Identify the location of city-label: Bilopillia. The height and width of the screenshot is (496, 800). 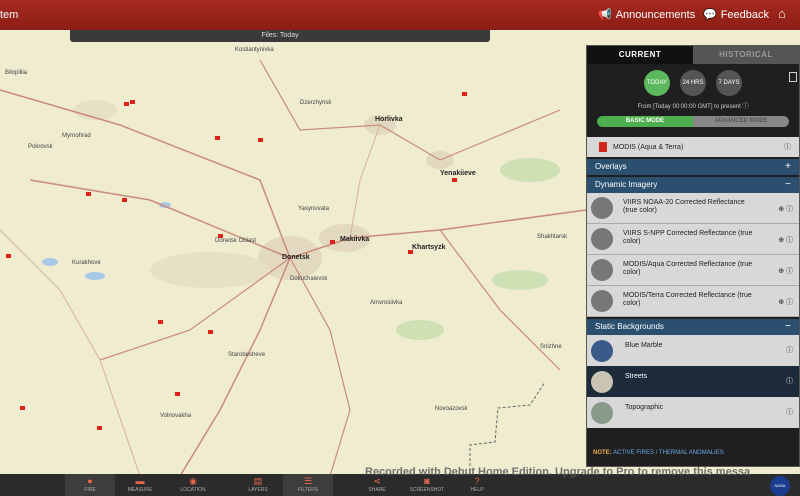
(16, 73).